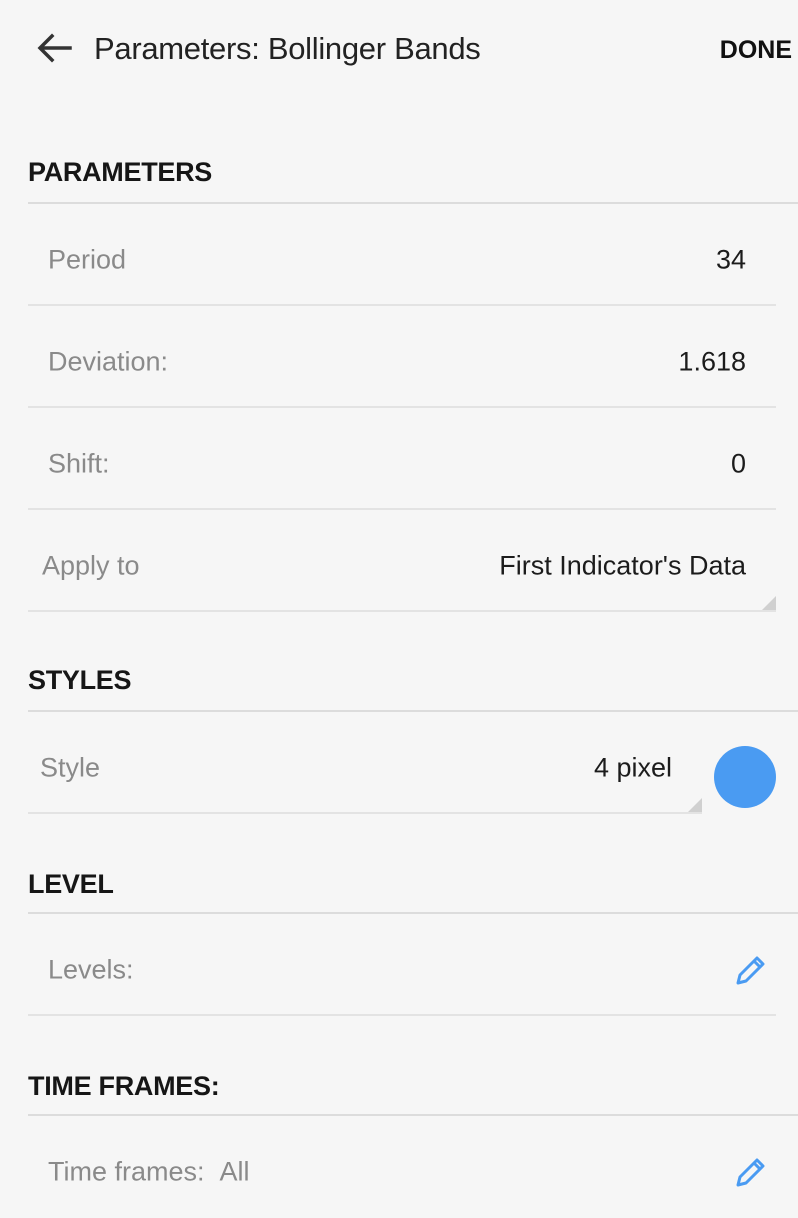 The image size is (798, 1218). I want to click on deviation-label: Deviation:, so click(108, 361).